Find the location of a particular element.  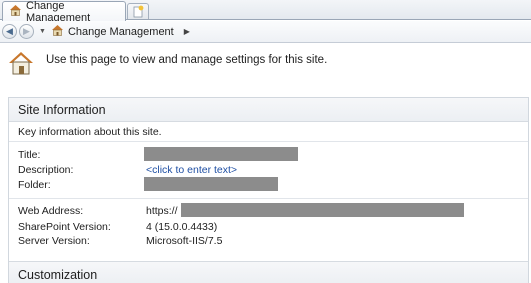

title-label: Title: is located at coordinates (29, 155).